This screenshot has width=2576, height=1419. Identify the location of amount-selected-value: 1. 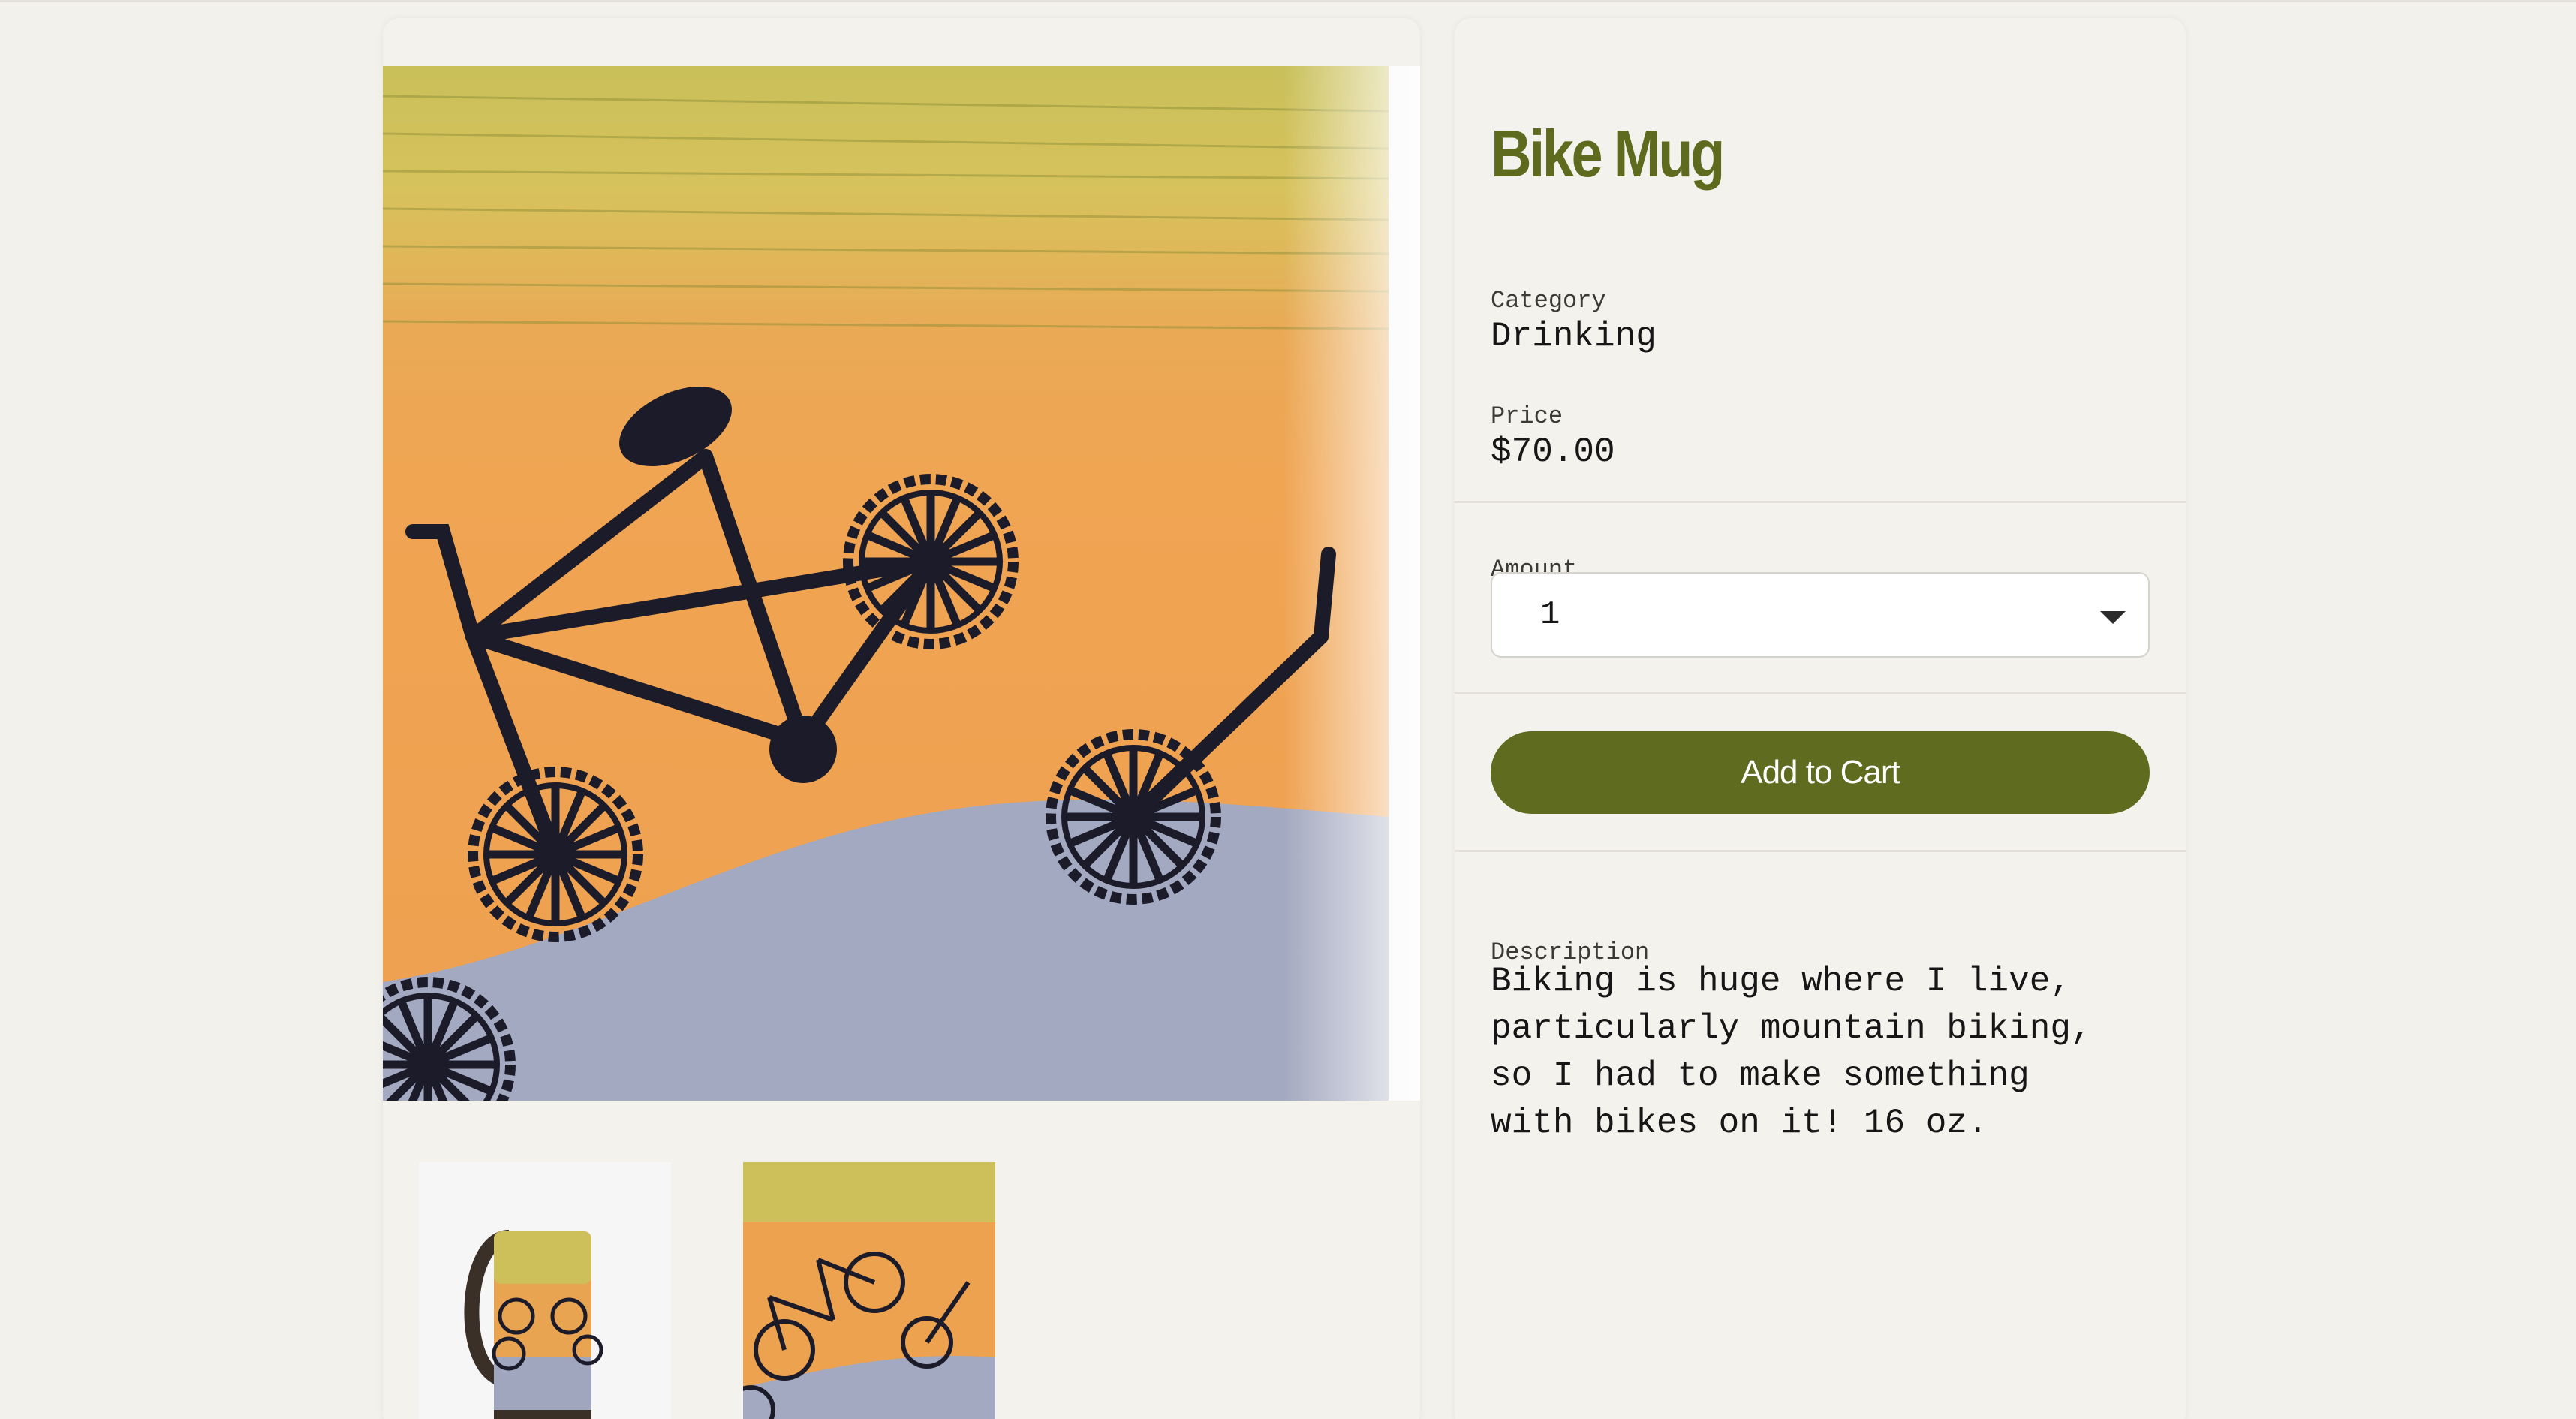
(1550, 615).